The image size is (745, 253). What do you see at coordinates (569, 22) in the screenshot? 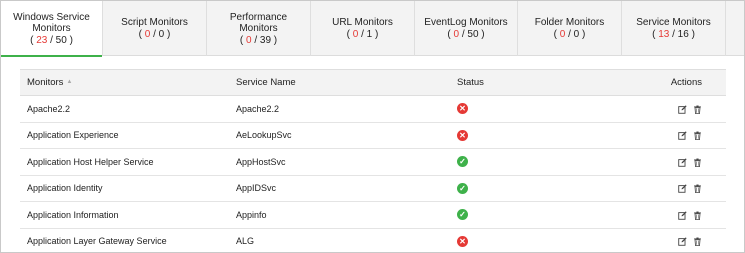
I see `tab-label: Folder Monitors` at bounding box center [569, 22].